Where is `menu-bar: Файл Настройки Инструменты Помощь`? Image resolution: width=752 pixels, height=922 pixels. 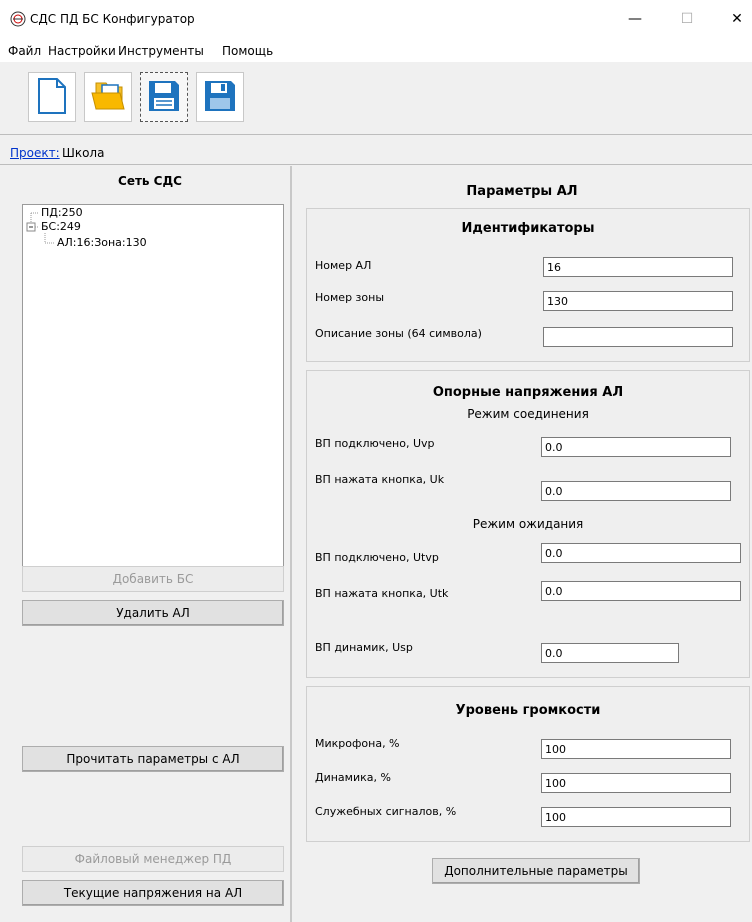
menu-bar: Файл Настройки Инструменты Помощь is located at coordinates (376, 51).